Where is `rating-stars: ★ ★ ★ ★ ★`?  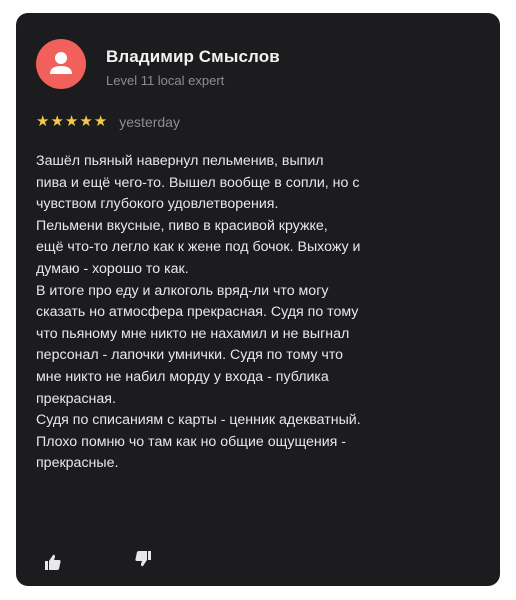 rating-stars: ★ ★ ★ ★ ★ is located at coordinates (71, 122).